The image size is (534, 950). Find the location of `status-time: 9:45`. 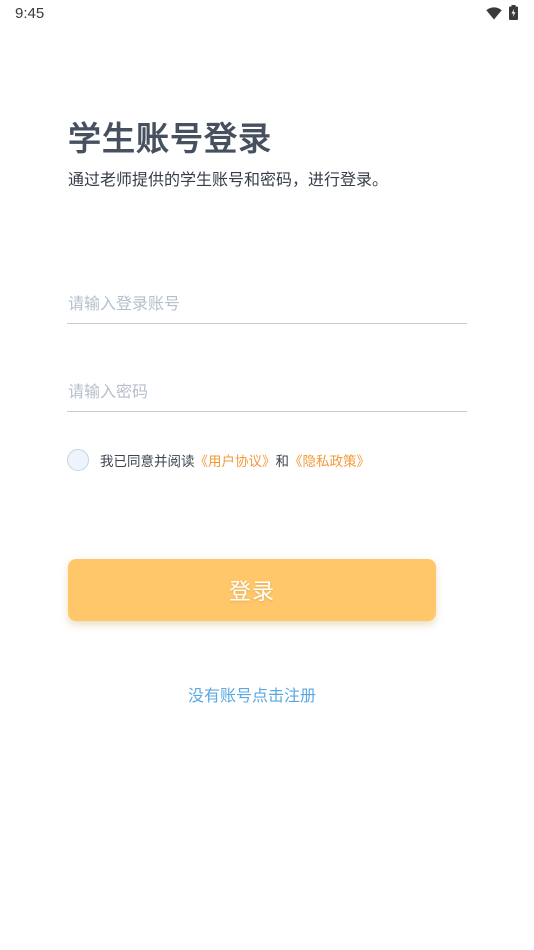

status-time: 9:45 is located at coordinates (30, 13).